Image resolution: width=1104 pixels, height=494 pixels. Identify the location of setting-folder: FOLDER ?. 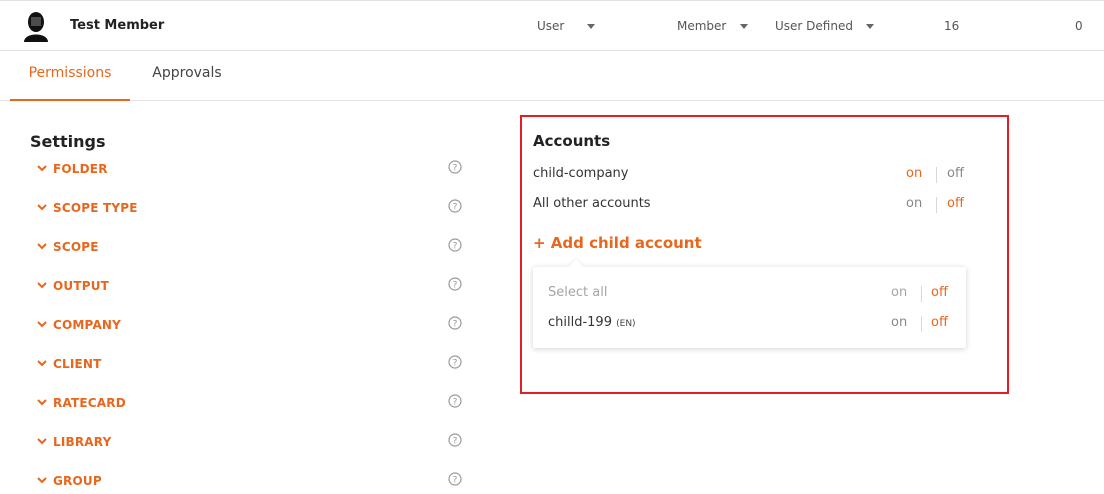
(249, 170).